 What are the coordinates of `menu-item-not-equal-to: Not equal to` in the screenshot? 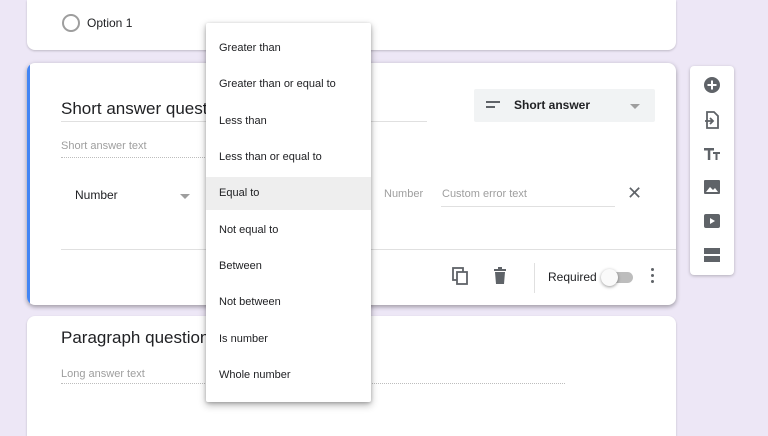 It's located at (288, 230).